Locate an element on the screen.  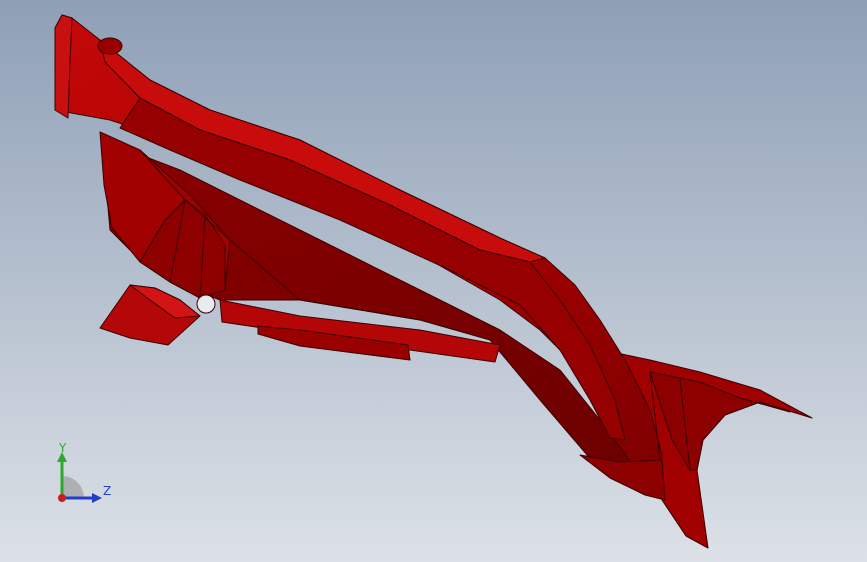
x-axis-dot-icon is located at coordinates (62, 498).